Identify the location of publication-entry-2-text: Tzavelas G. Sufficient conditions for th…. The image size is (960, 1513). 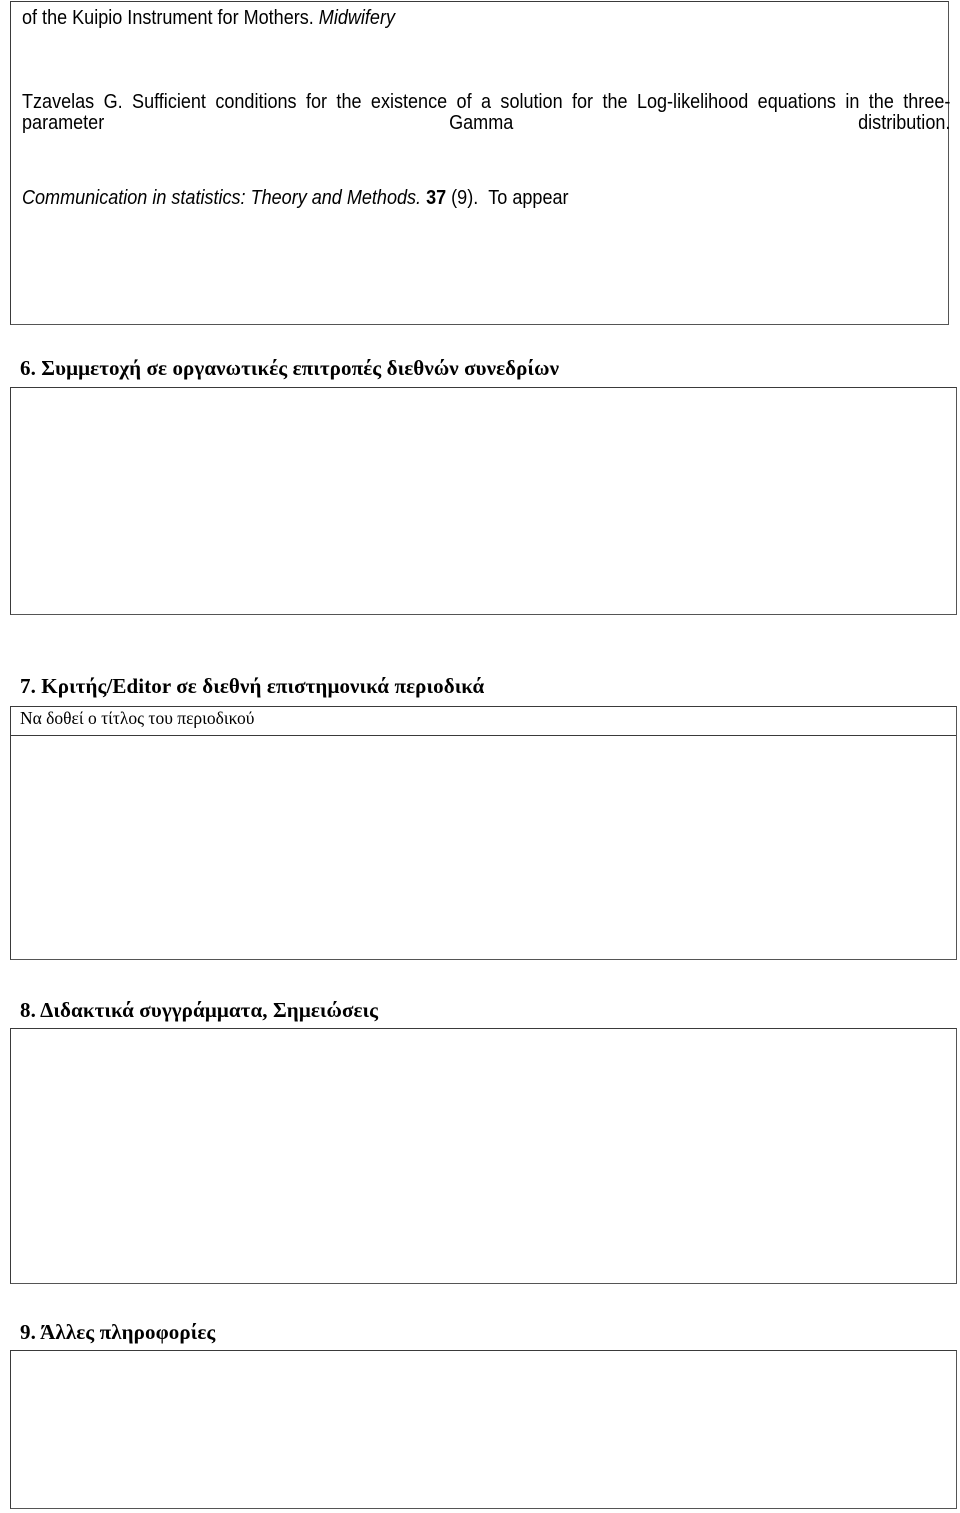
(486, 112).